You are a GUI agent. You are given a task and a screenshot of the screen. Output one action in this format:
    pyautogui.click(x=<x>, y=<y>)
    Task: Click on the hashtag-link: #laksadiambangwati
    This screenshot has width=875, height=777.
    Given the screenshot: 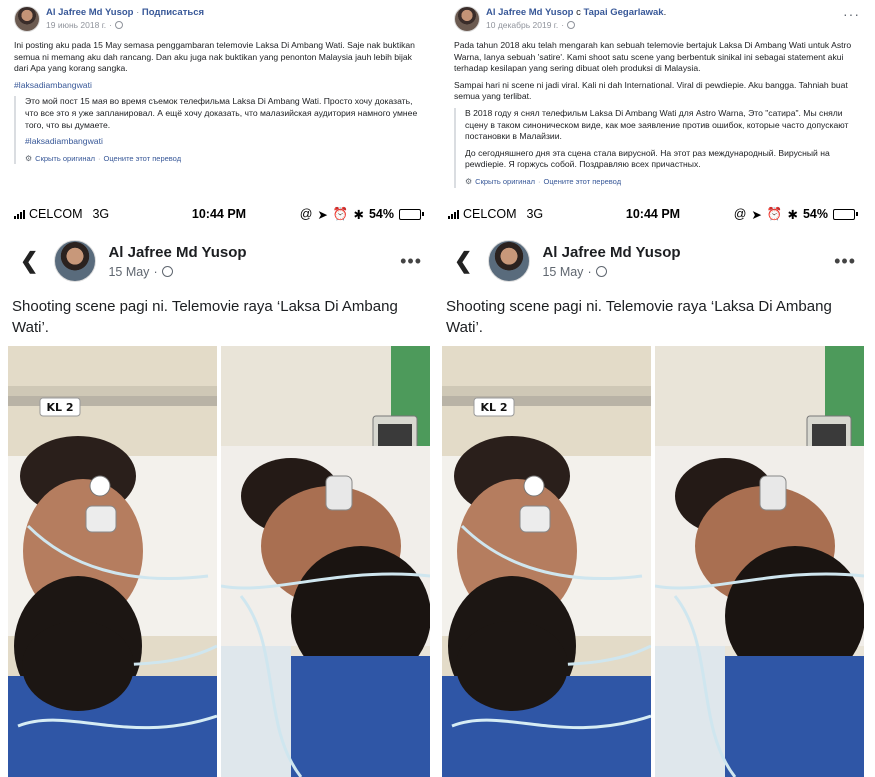 What is the action you would take?
    pyautogui.click(x=217, y=86)
    